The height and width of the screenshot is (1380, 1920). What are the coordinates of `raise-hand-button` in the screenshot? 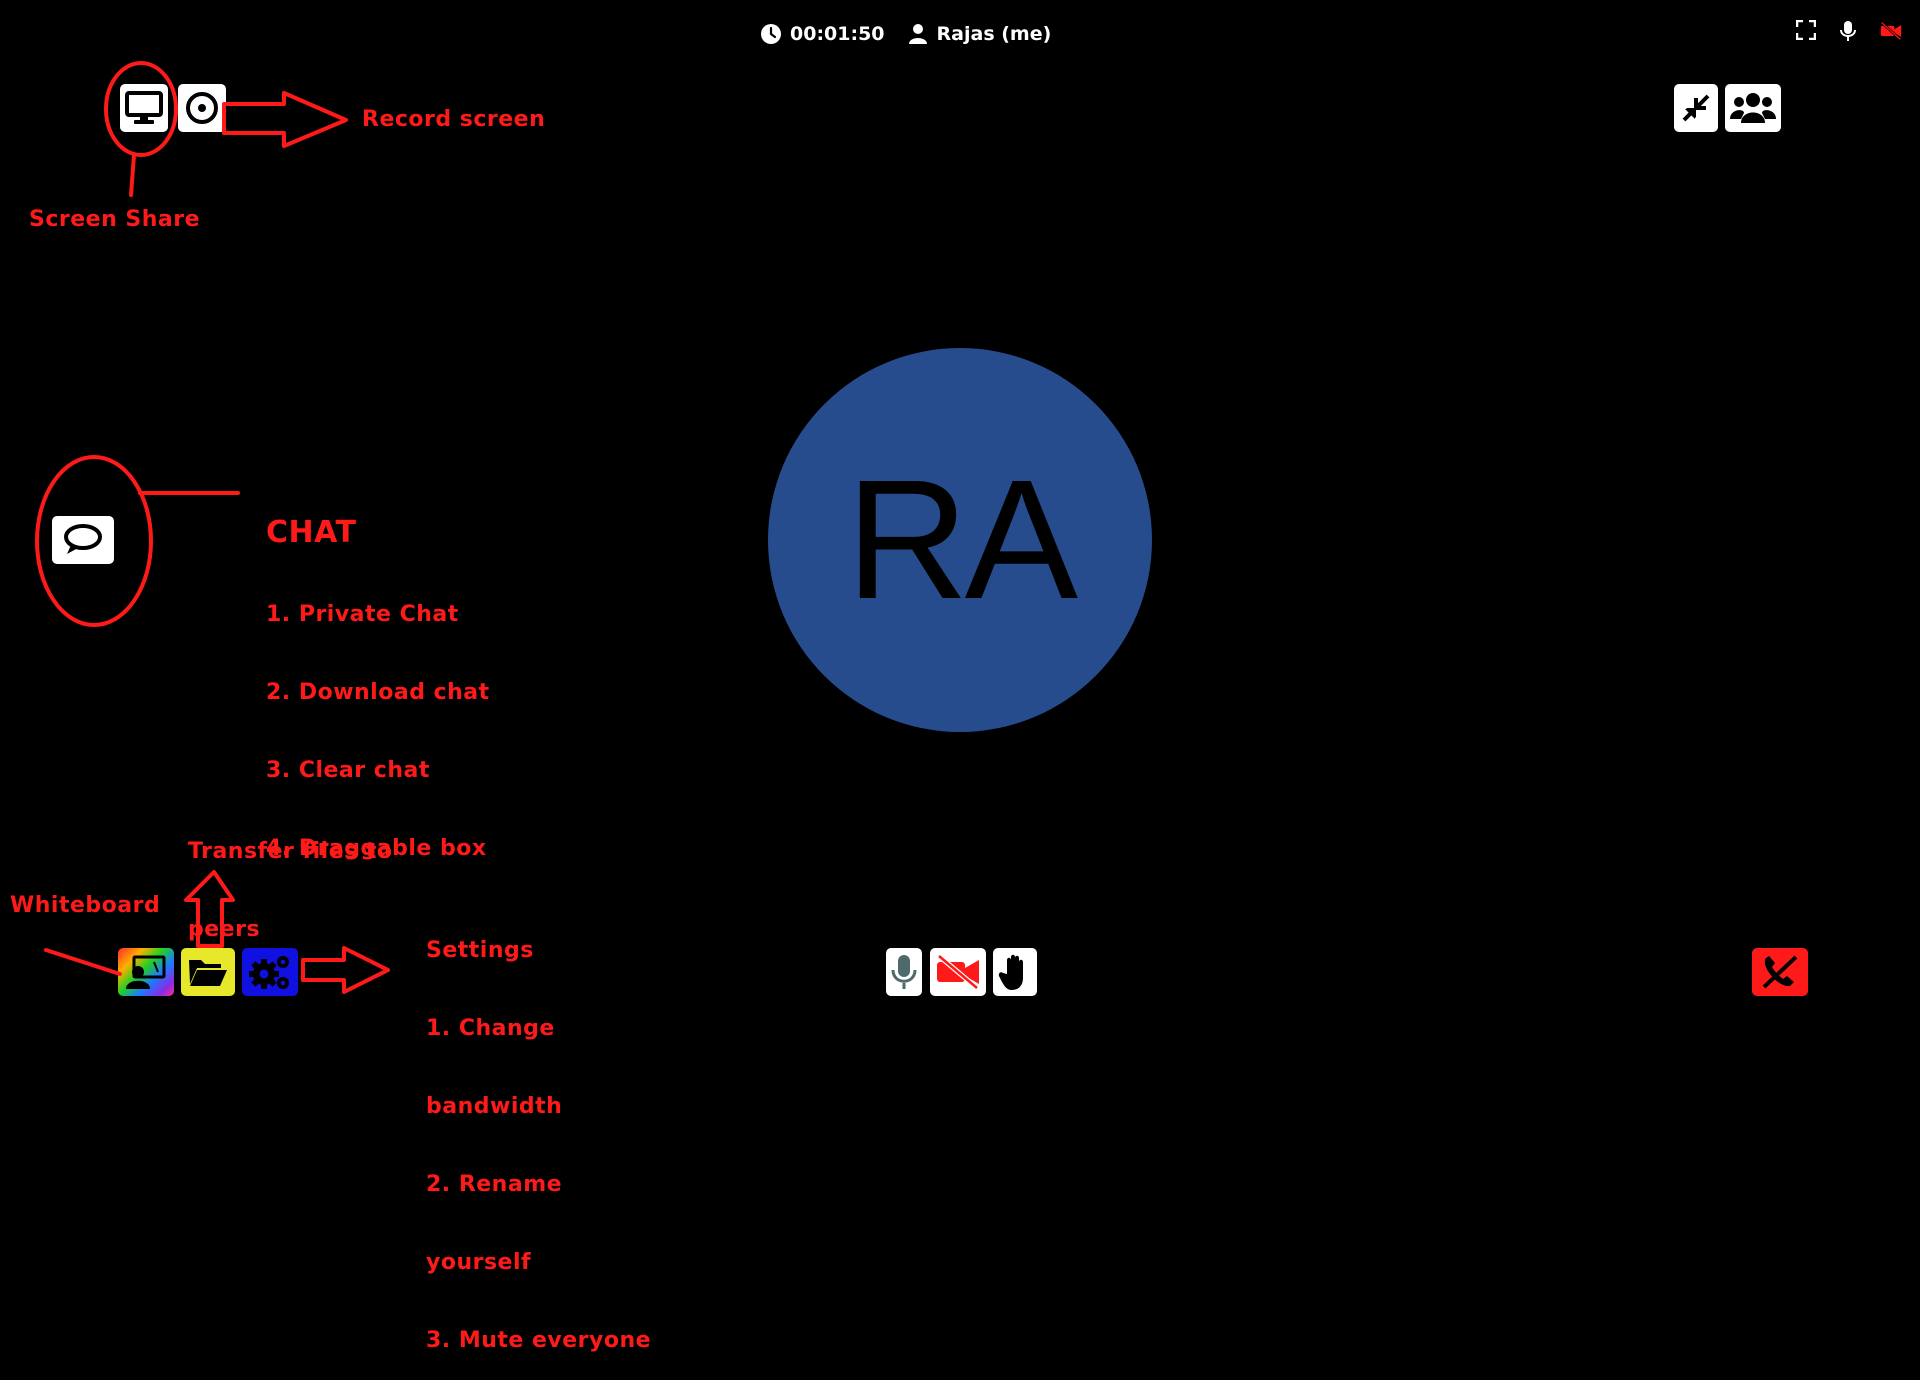 It's located at (1015, 972).